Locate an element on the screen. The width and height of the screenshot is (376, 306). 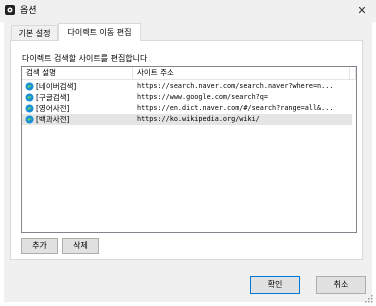
list-item-selected: [백과사전] https://ko.wikipedia.org/wiki/ is located at coordinates (187, 119).